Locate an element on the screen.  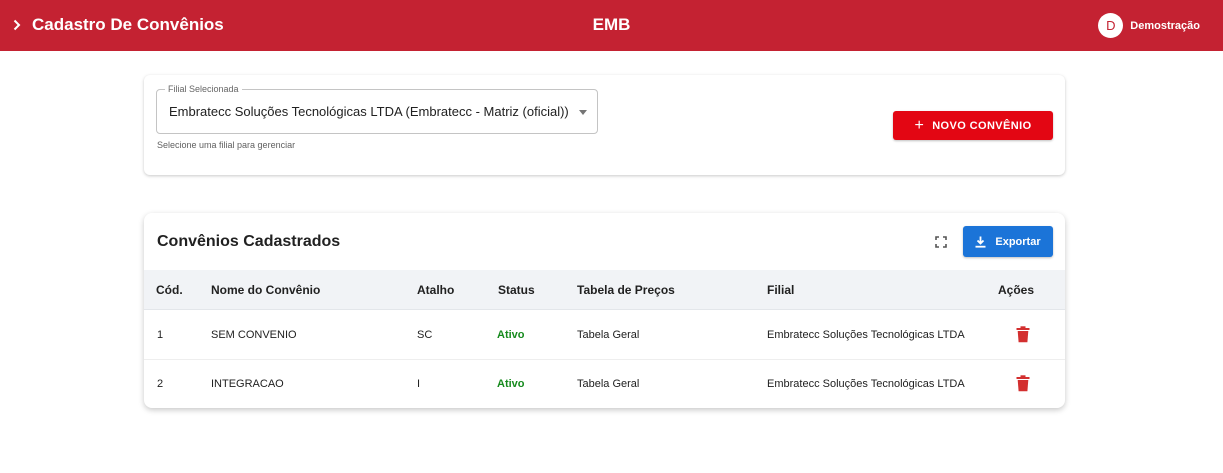
user-menu: D Demostração is located at coordinates (1149, 25).